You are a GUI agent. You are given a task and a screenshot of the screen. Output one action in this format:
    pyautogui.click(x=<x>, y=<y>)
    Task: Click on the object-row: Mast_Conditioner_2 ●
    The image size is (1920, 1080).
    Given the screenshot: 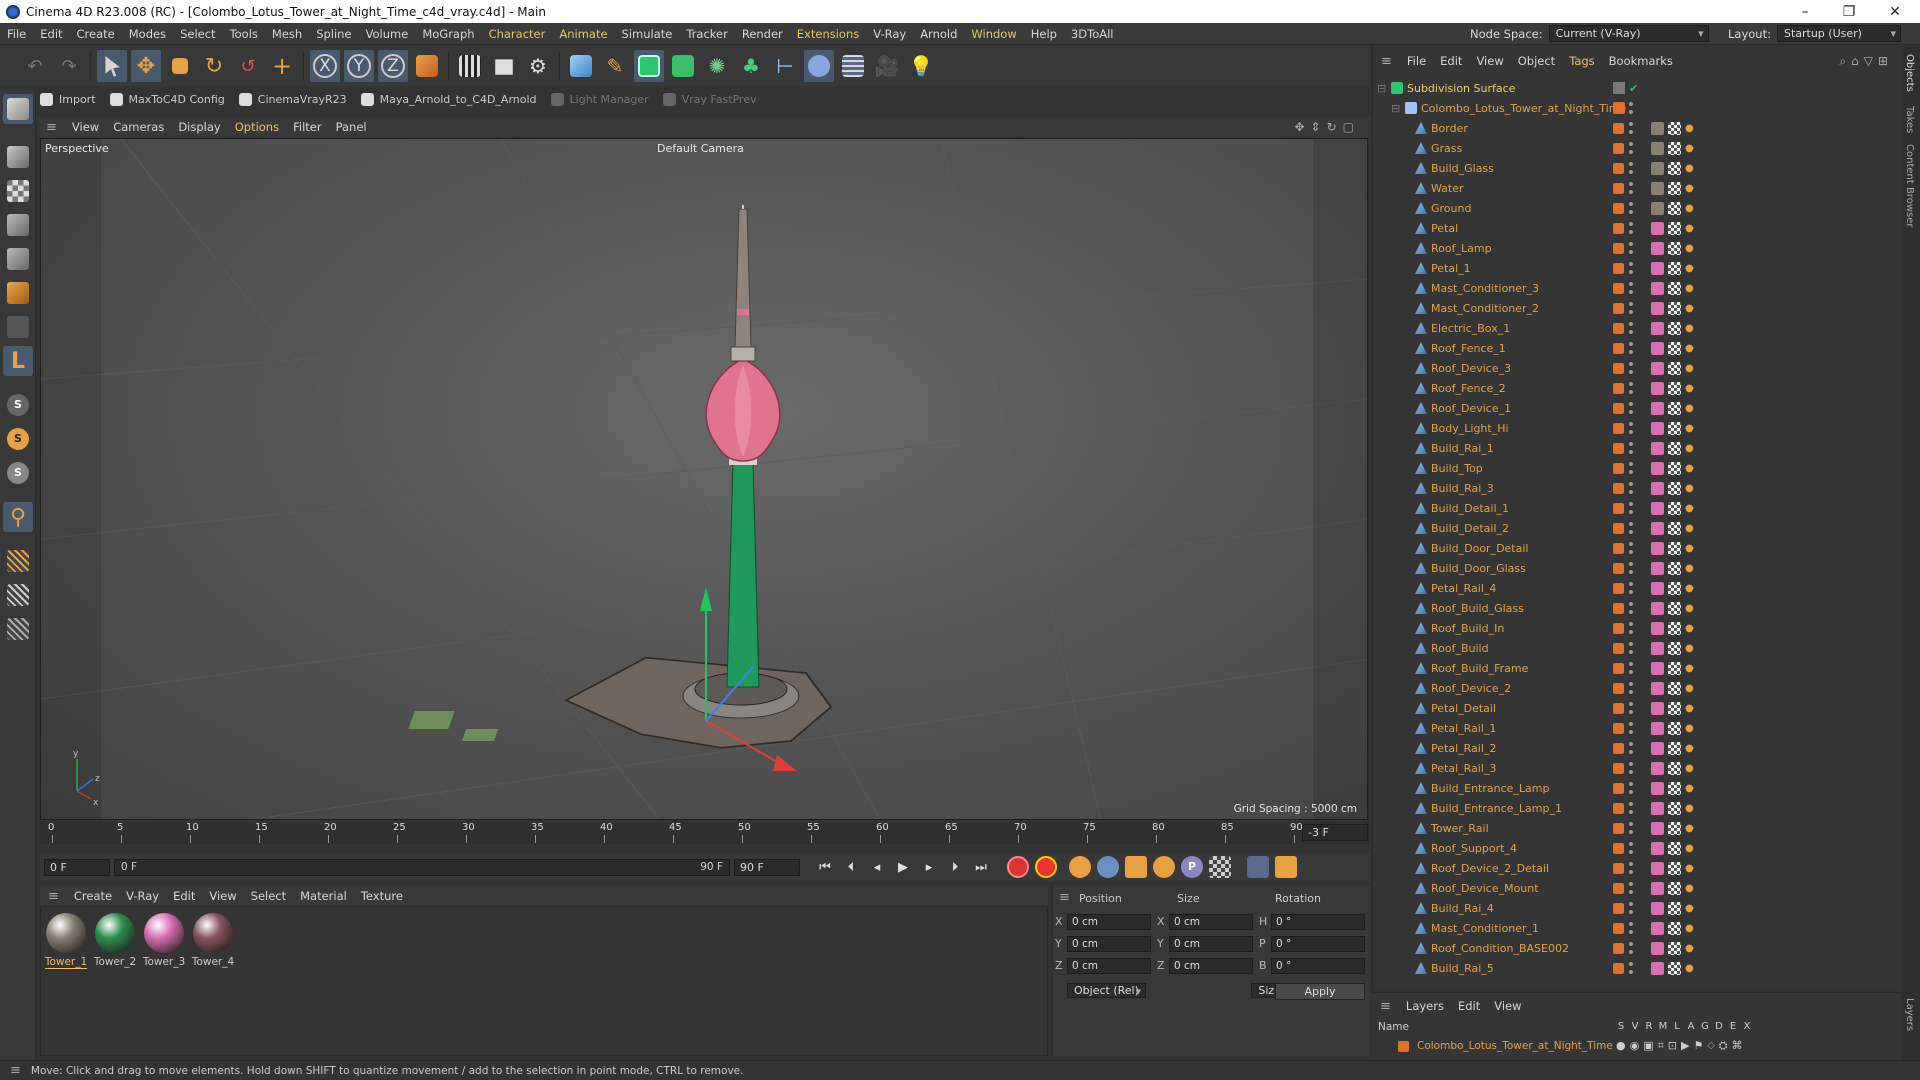 What is the action you would take?
    pyautogui.click(x=1628, y=308)
    